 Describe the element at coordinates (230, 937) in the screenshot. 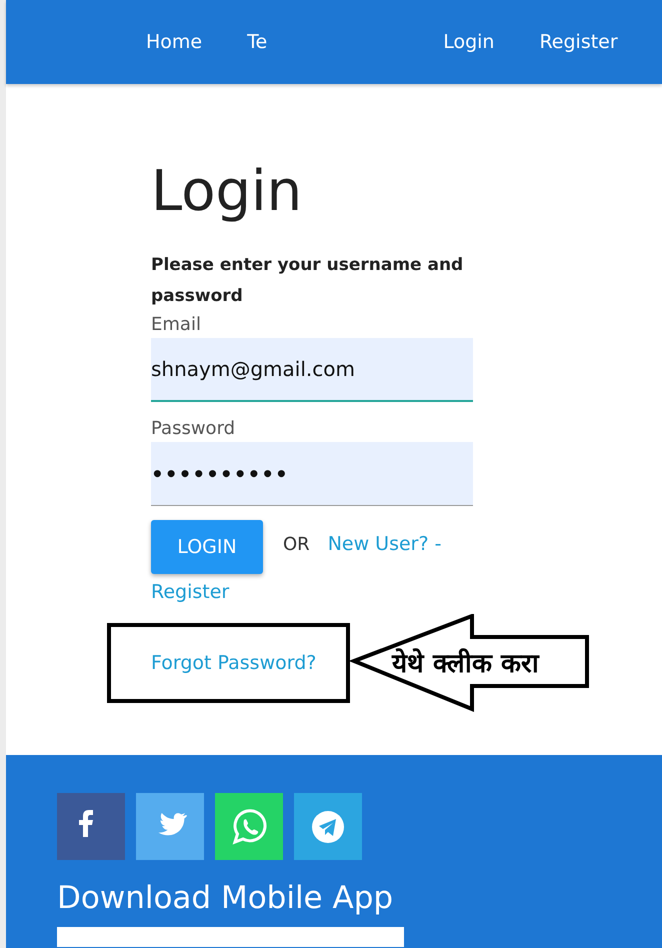

I see `download-banner` at that location.